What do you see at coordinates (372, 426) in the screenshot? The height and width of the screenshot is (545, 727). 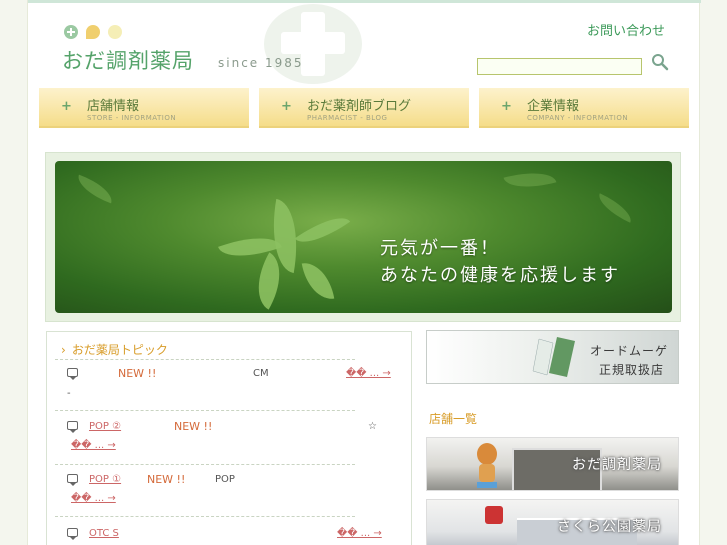 I see `star-icon: ☆` at bounding box center [372, 426].